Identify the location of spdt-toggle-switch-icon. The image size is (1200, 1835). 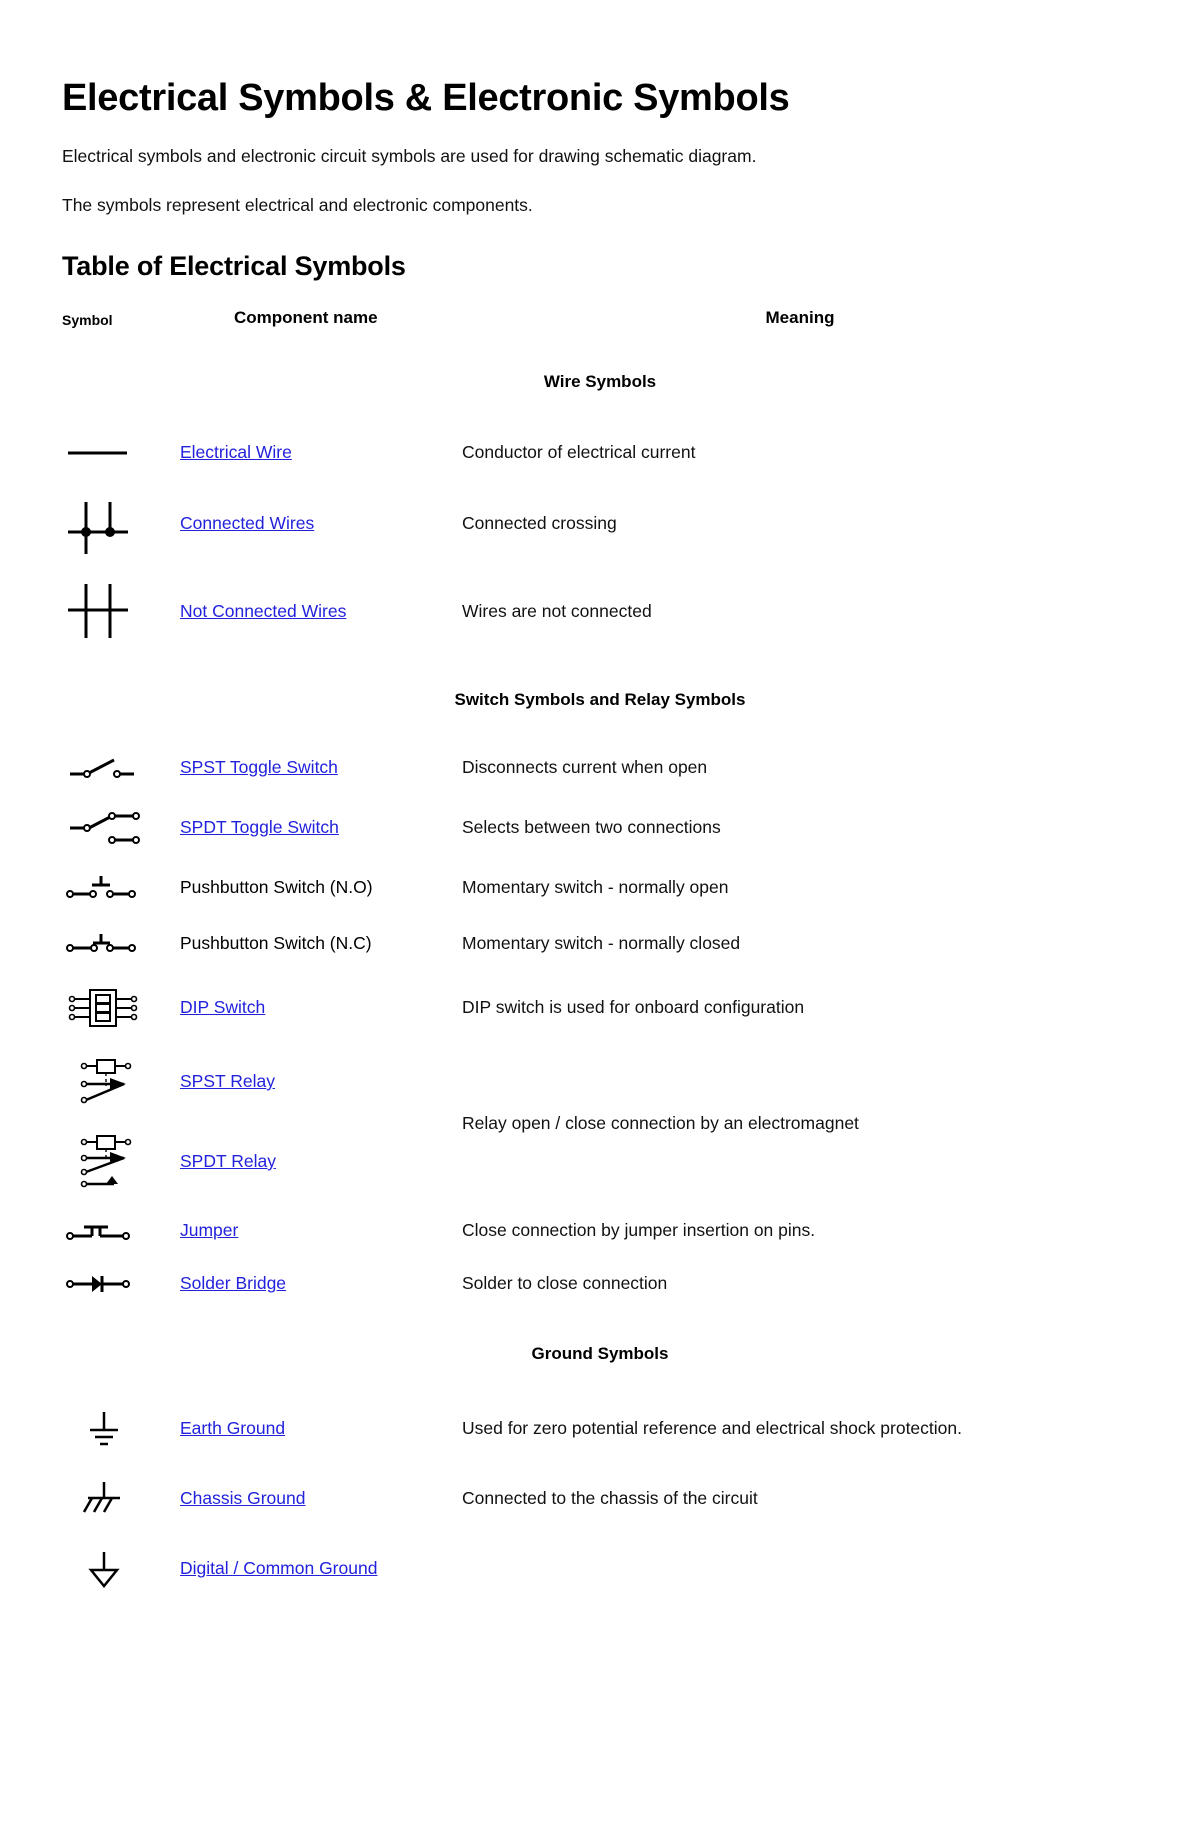
(105, 827).